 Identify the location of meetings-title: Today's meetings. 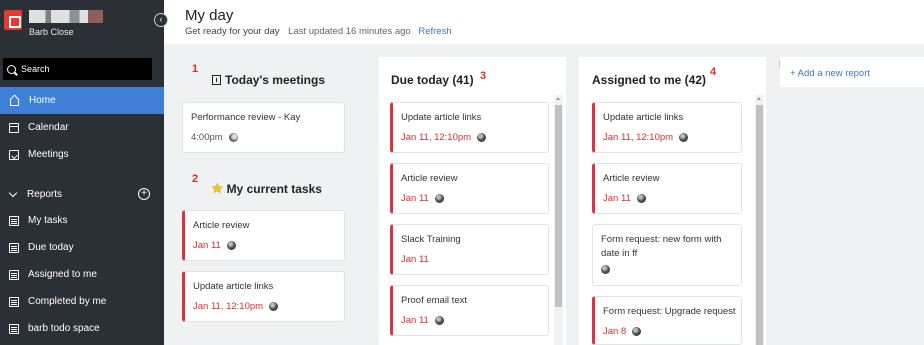
(268, 80).